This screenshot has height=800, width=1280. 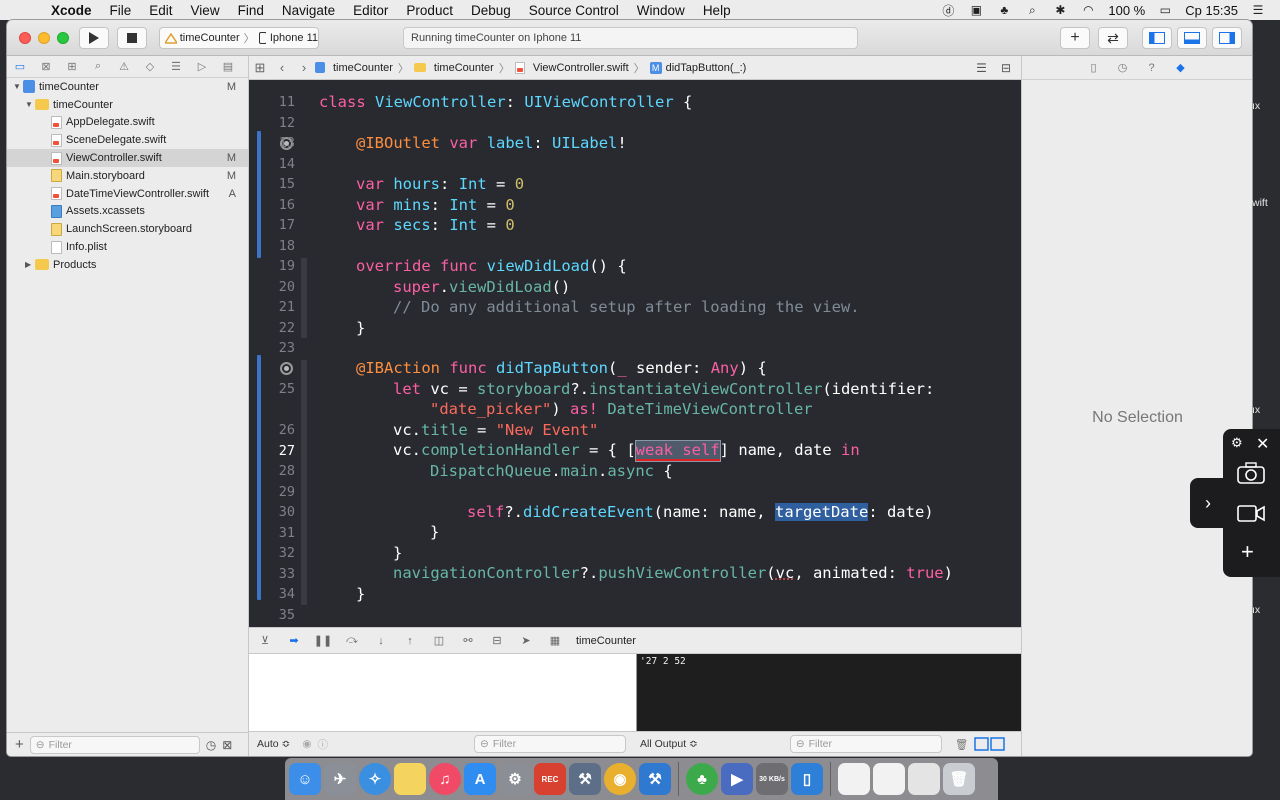 What do you see at coordinates (990, 744) in the screenshot?
I see `split-view-icon` at bounding box center [990, 744].